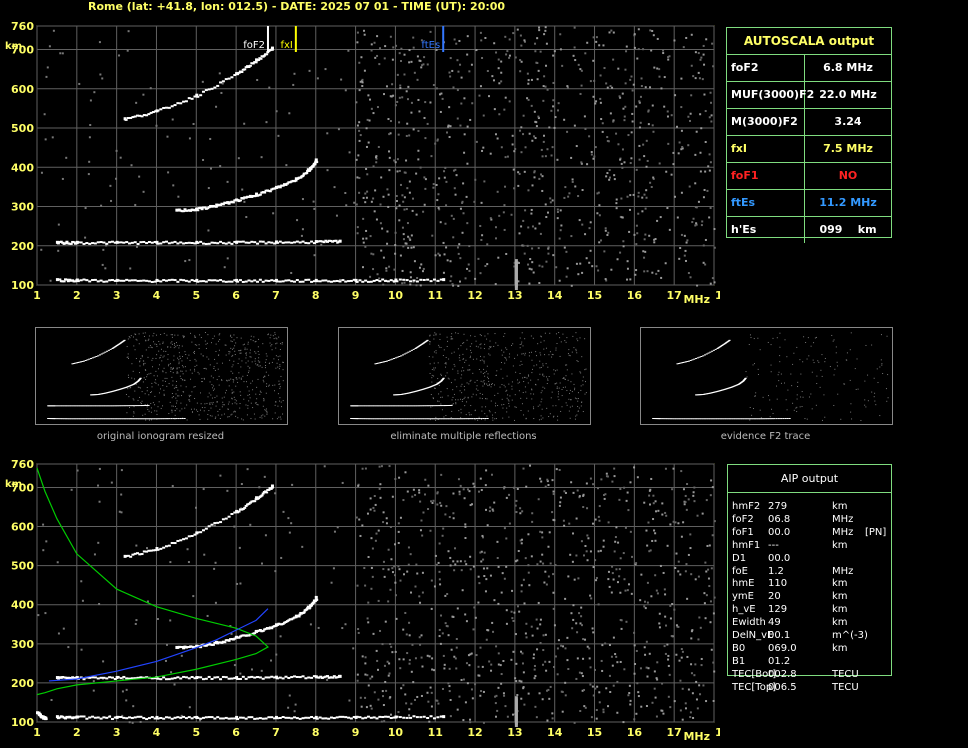 This screenshot has width=968, height=748. What do you see at coordinates (809, 68) in the screenshot?
I see `autoscala-row: foF2 6.8 MHz` at bounding box center [809, 68].